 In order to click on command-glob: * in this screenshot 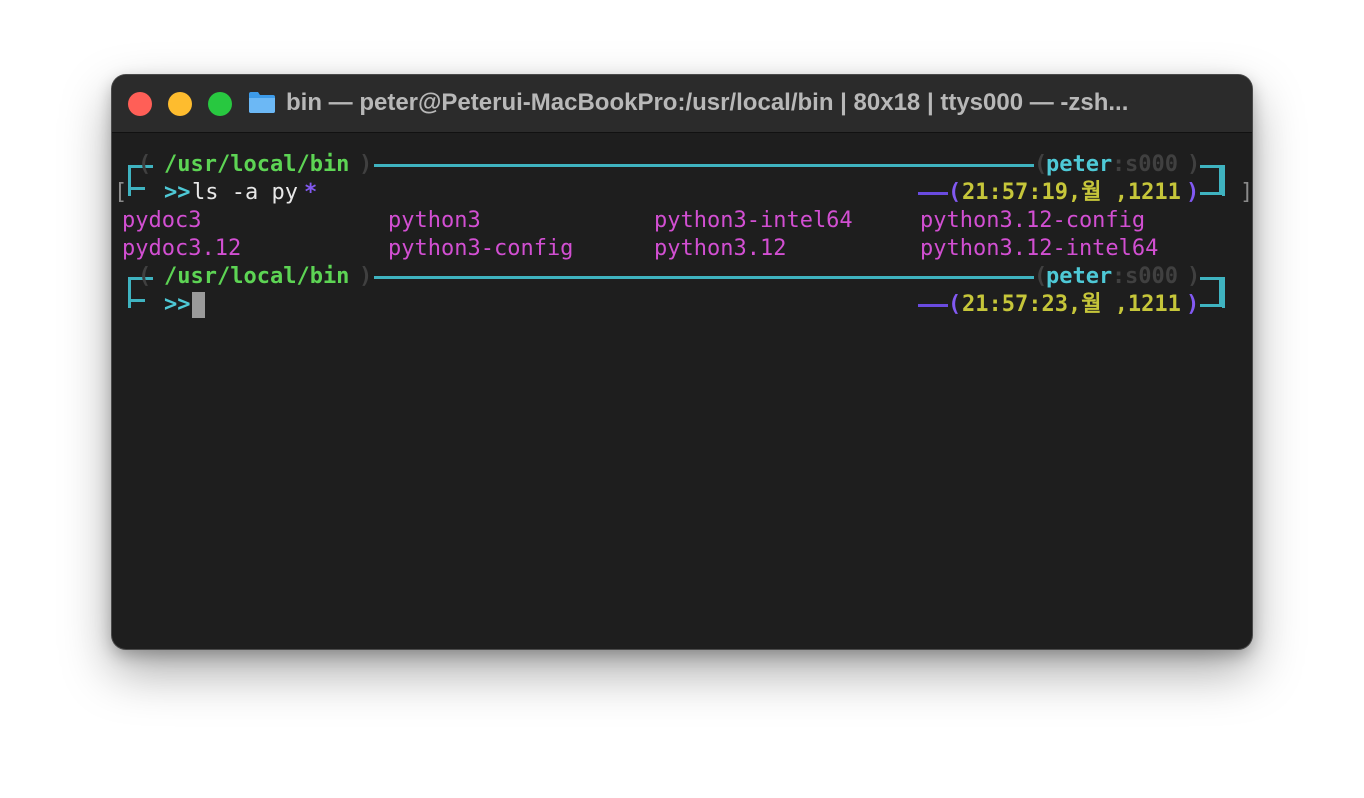, I will do `click(311, 192)`.